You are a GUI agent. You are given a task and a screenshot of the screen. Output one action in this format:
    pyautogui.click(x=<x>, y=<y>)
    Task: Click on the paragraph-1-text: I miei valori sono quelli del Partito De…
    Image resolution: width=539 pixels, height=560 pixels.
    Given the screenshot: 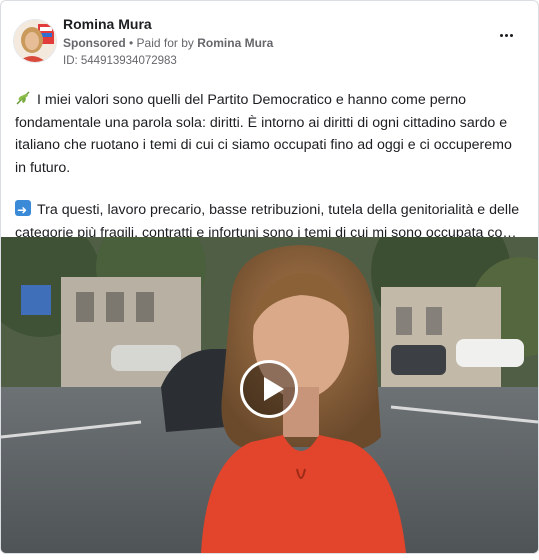 What is the action you would take?
    pyautogui.click(x=263, y=134)
    